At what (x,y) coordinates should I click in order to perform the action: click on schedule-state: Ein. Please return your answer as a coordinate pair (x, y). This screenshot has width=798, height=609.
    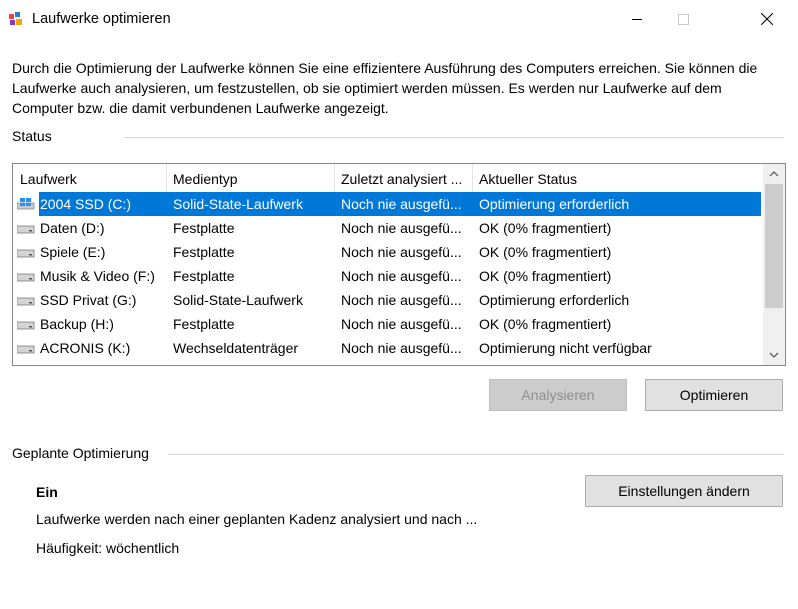
    Looking at the image, I should click on (47, 492).